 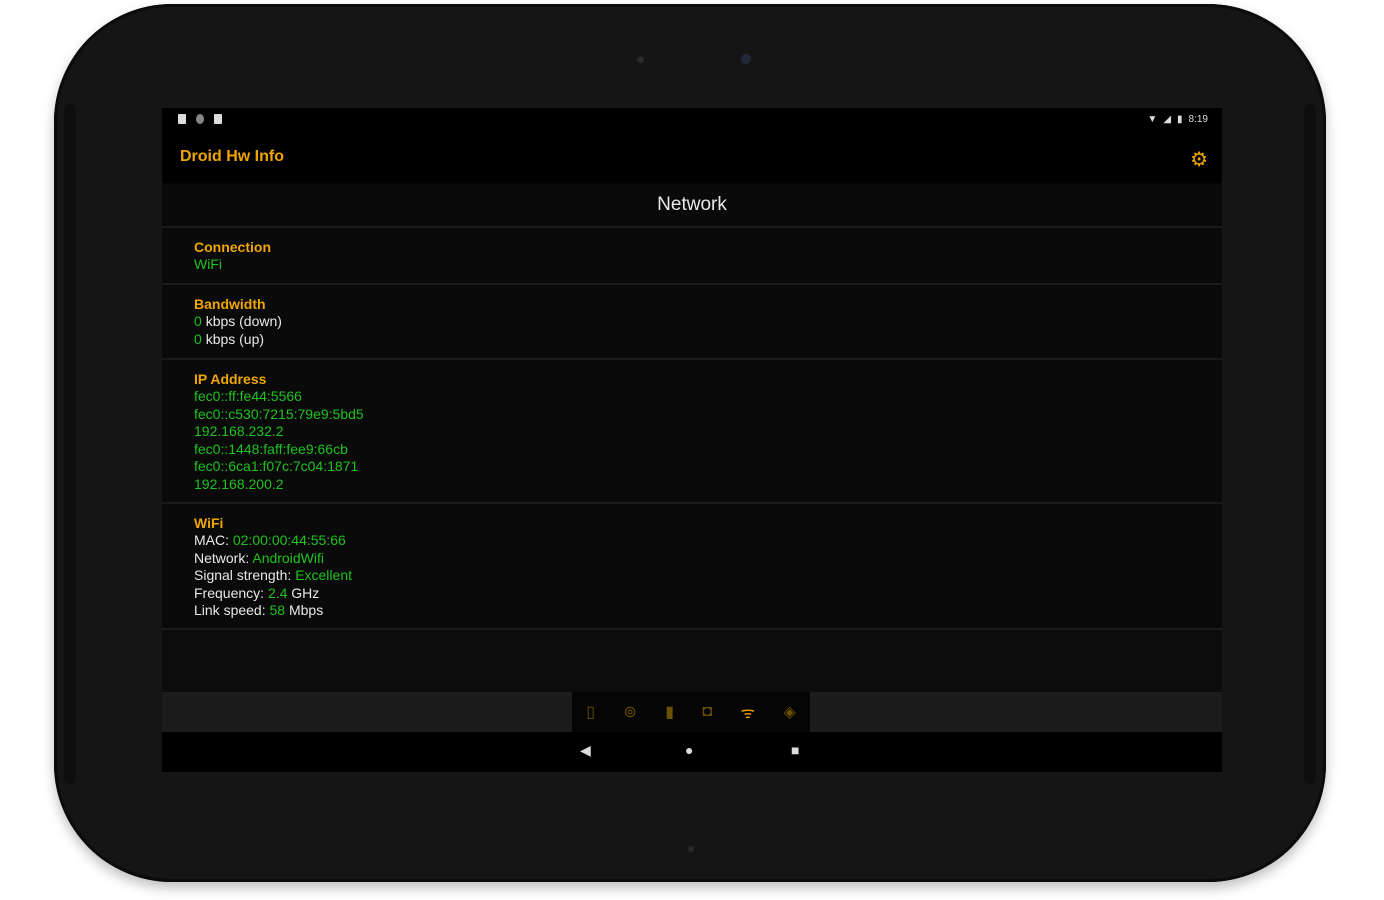 What do you see at coordinates (1310, 444) in the screenshot?
I see `right-bezel-edge` at bounding box center [1310, 444].